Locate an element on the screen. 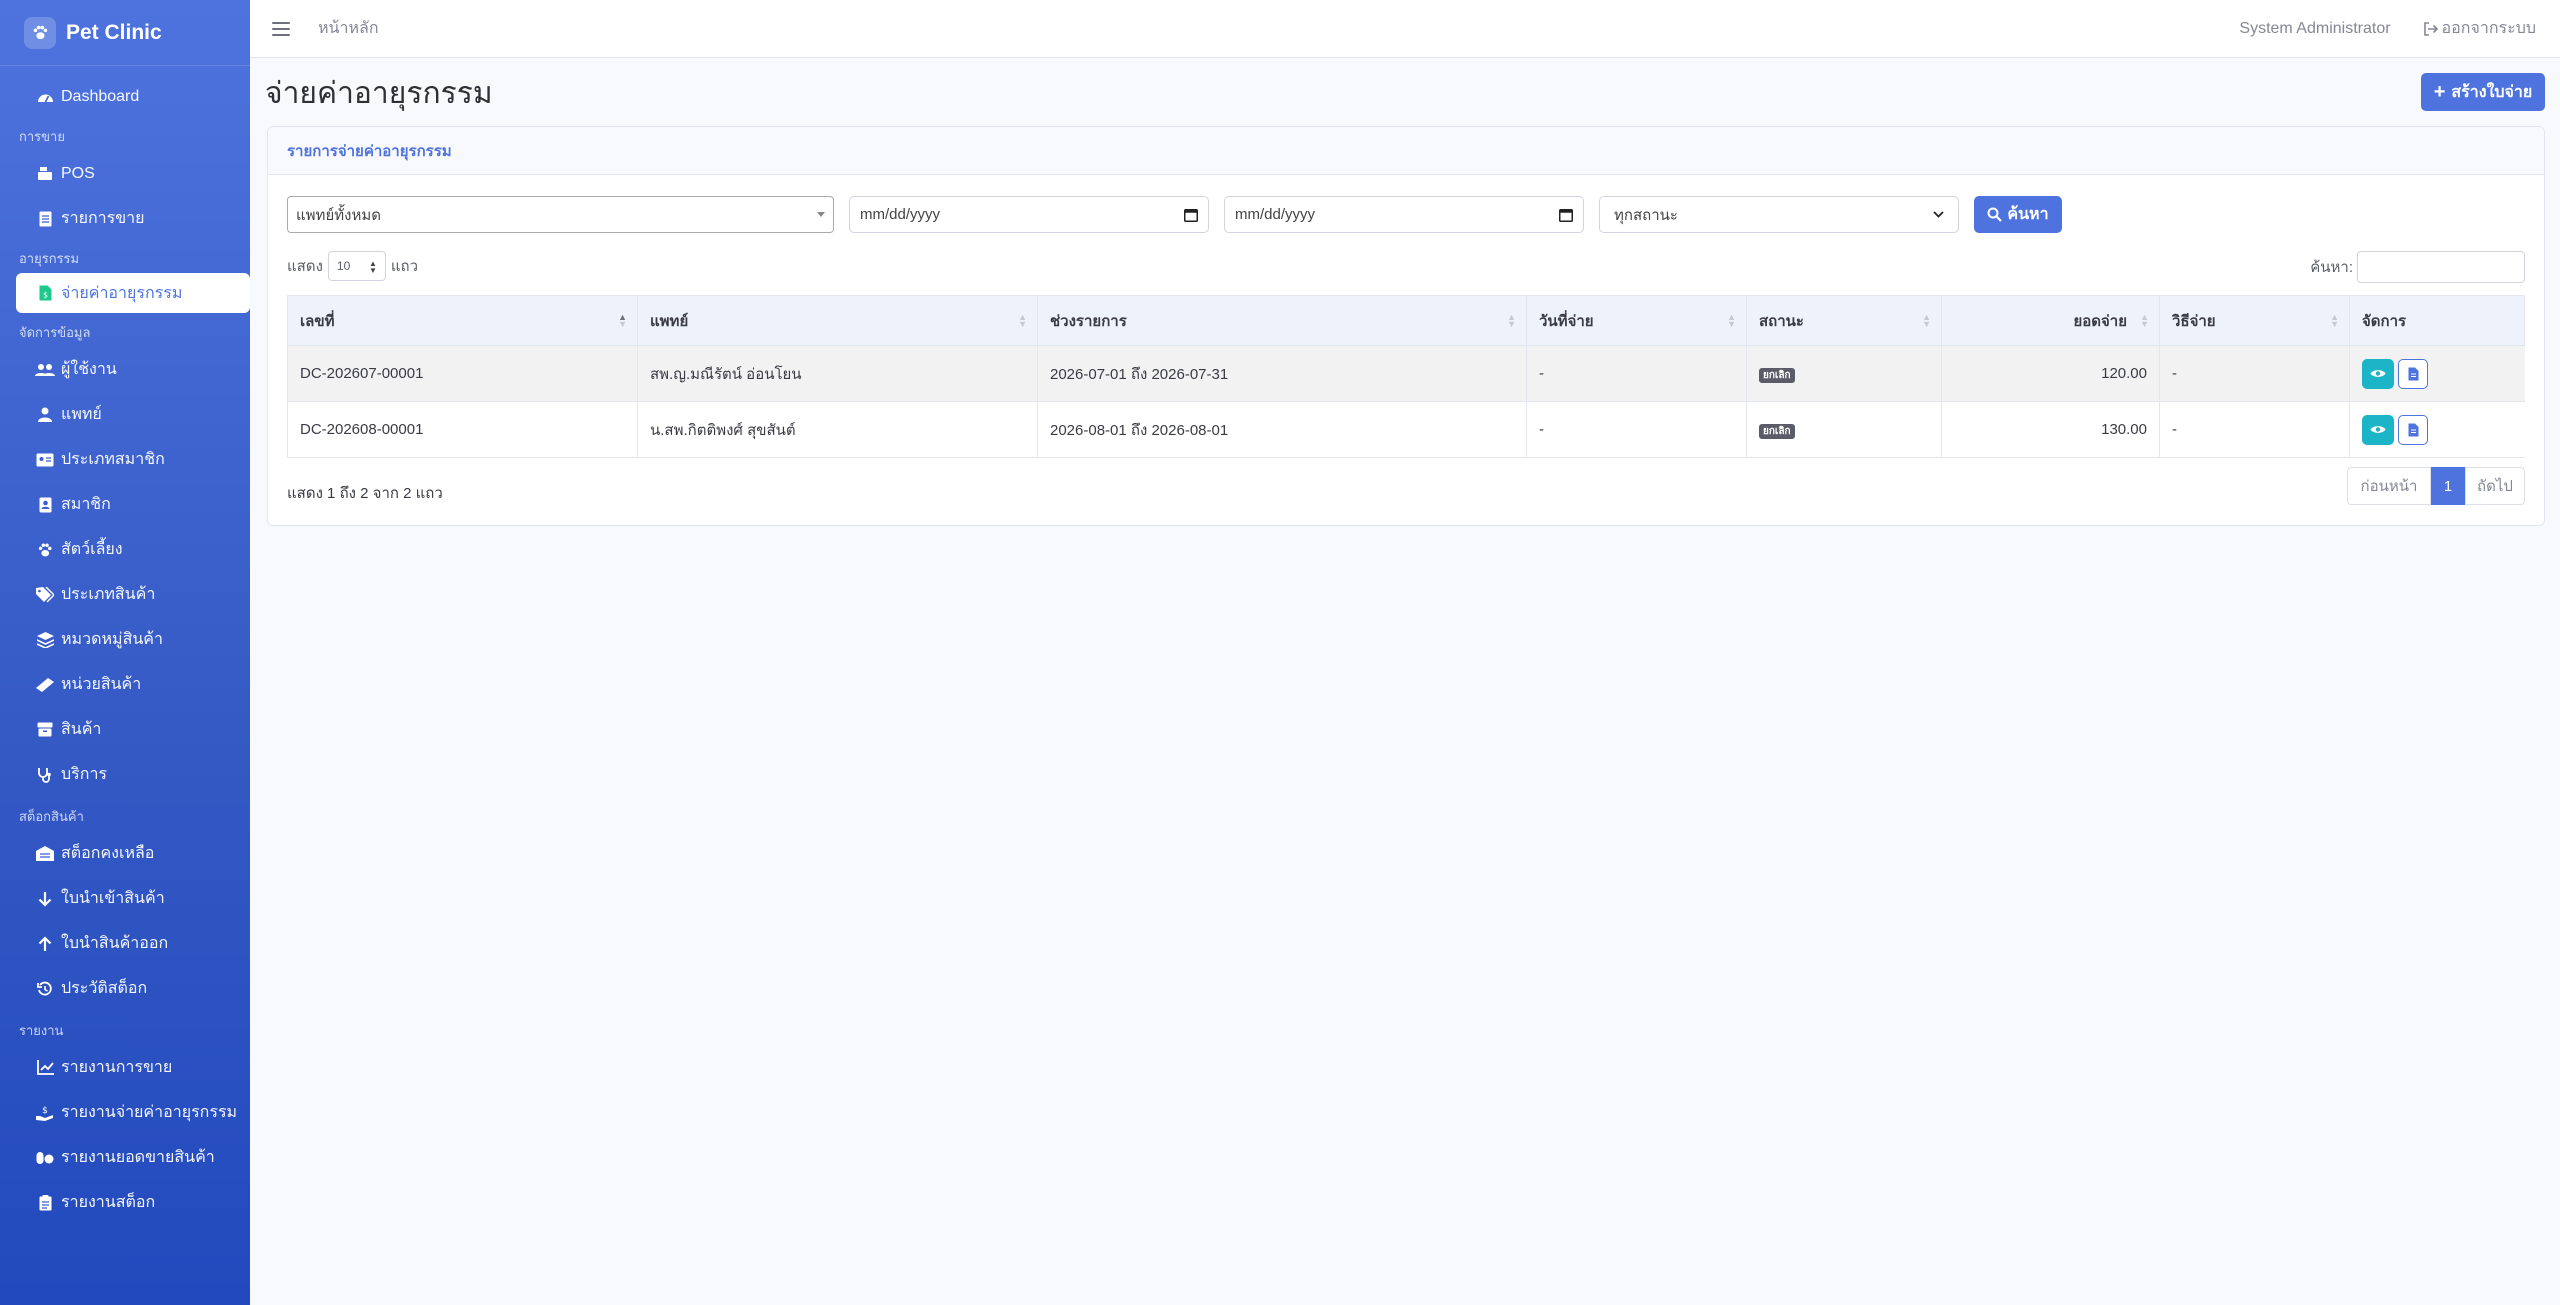  sidebar-item-dashboard: Dashboard is located at coordinates (125, 96).